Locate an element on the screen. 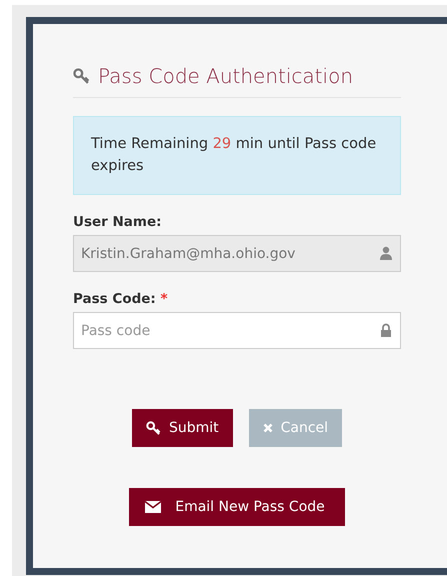 The image size is (447, 576). field-label: Pass Code: * is located at coordinates (121, 300).